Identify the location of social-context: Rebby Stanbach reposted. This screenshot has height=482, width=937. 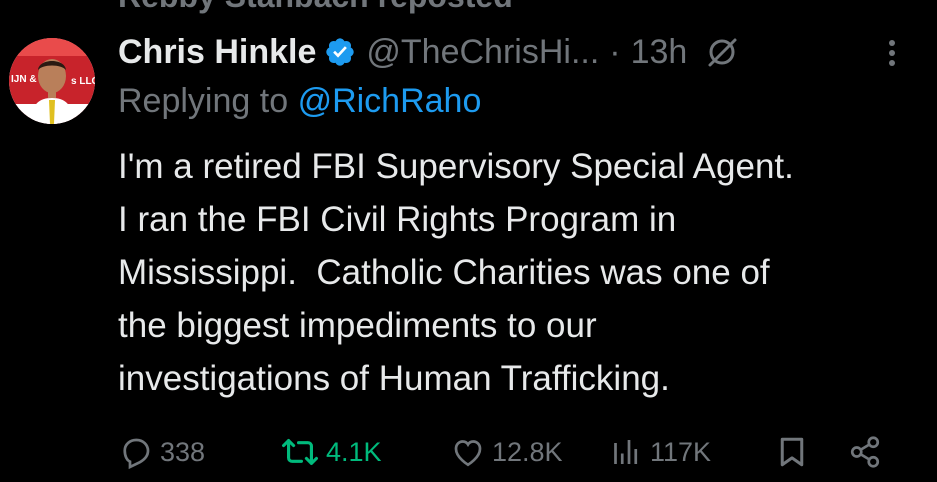
(315, 7).